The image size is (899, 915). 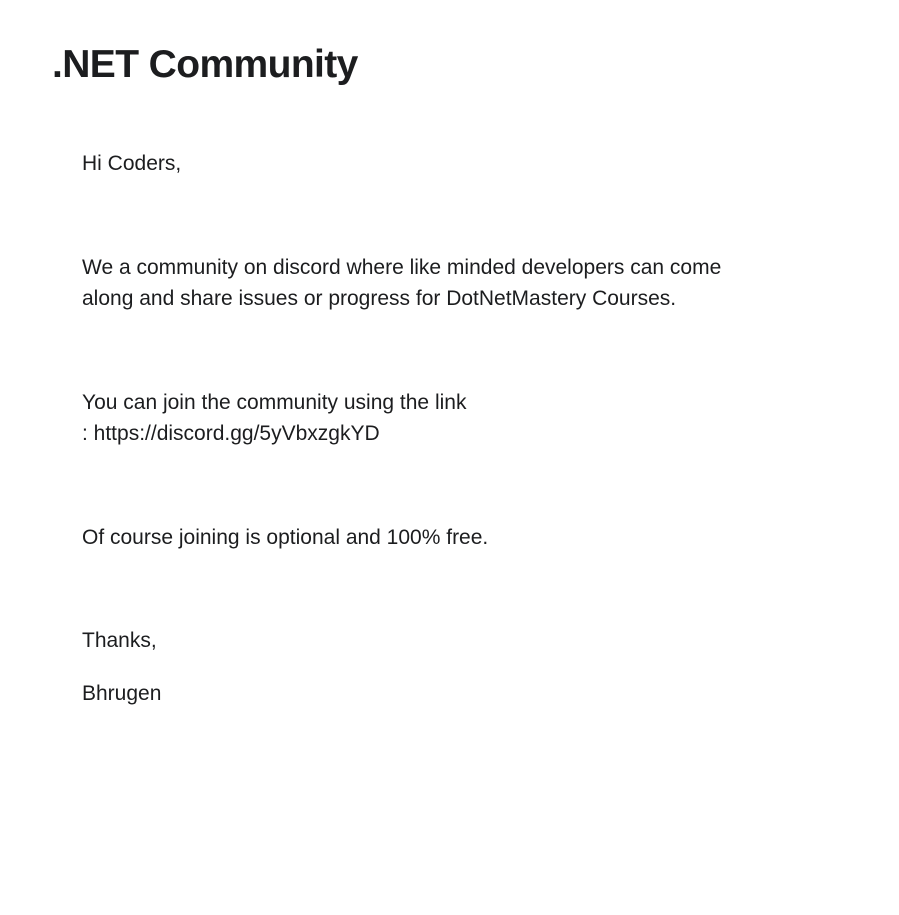 What do you see at coordinates (205, 64) in the screenshot?
I see `page-title: .NET Community` at bounding box center [205, 64].